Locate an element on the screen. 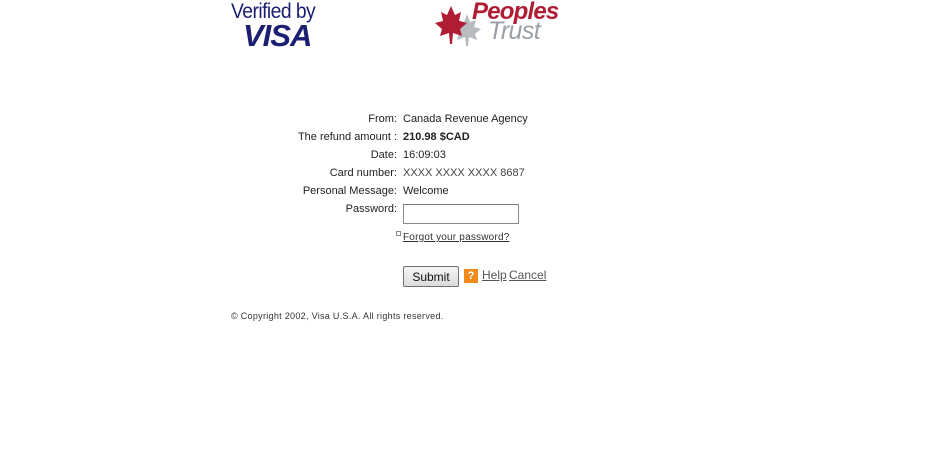  message-label: Personal Message: is located at coordinates (349, 191).